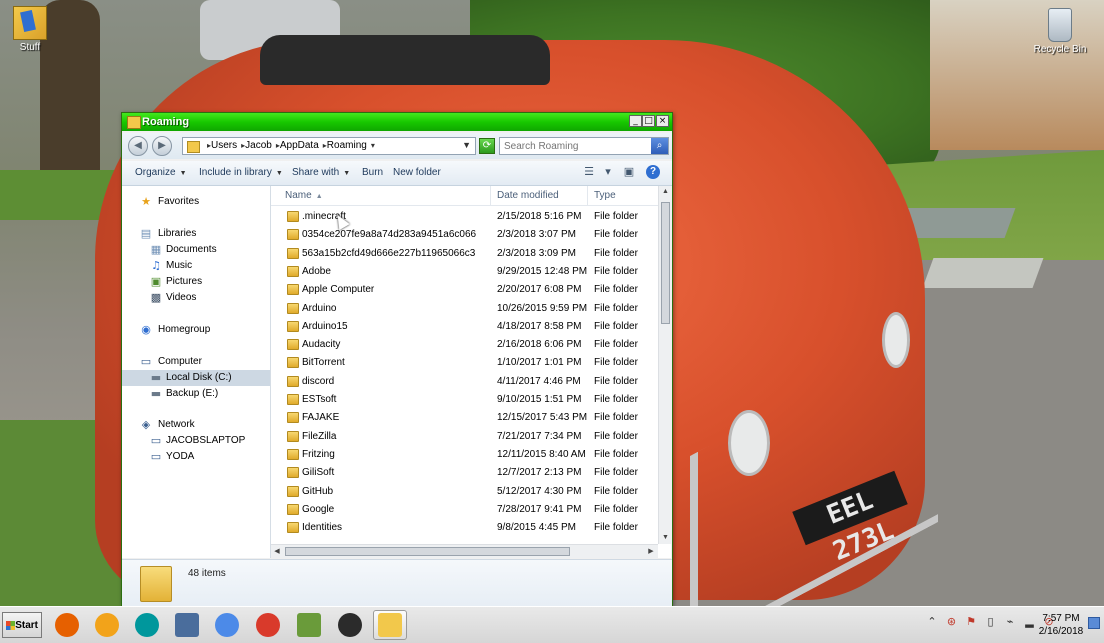 The image size is (1104, 643). I want to click on taskbar-button-audacity, so click(107, 625).